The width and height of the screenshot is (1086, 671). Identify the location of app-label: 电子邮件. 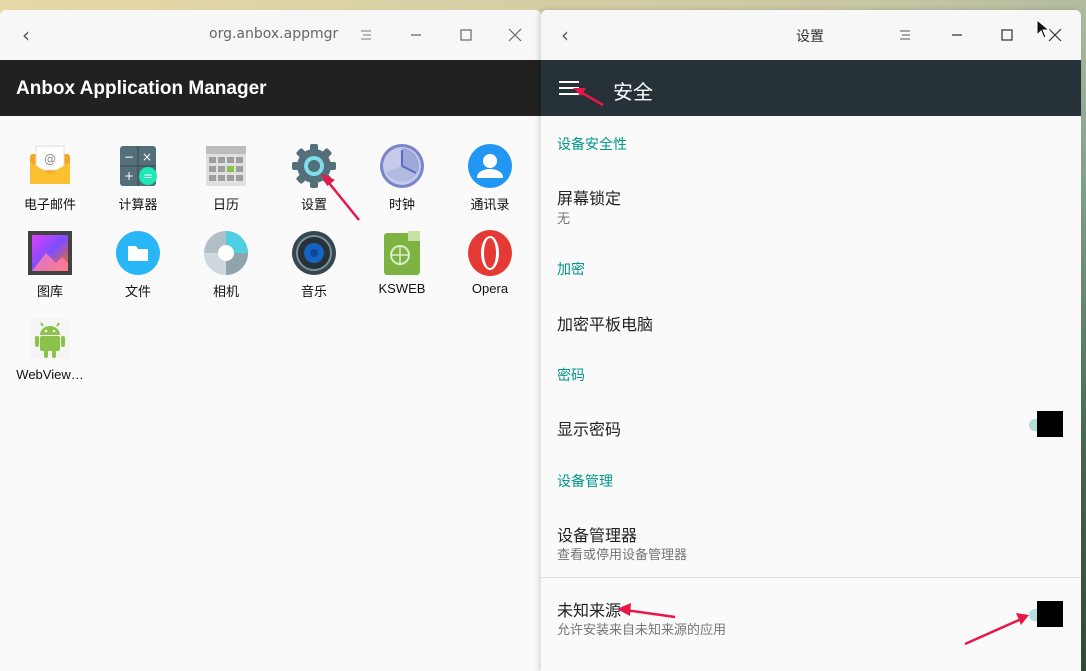
(49, 204).